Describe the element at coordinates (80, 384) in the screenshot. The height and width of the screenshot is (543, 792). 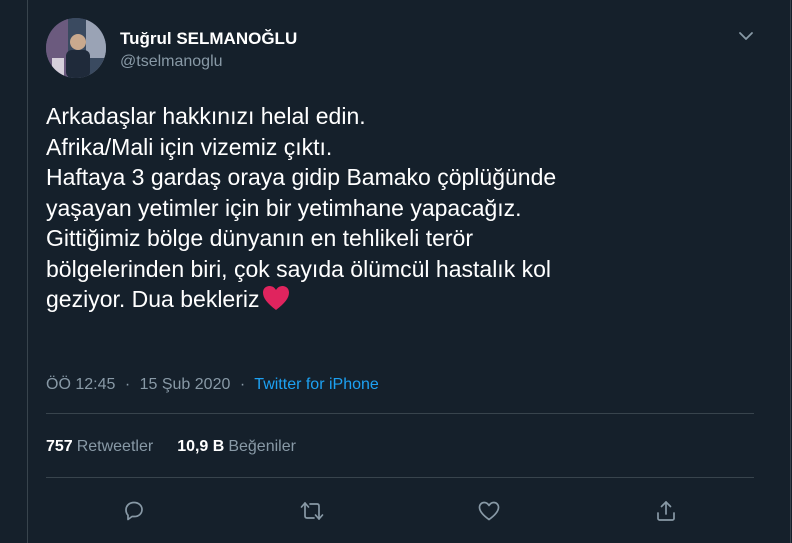
I see `tweet-time: ÖÖ 12:45` at that location.